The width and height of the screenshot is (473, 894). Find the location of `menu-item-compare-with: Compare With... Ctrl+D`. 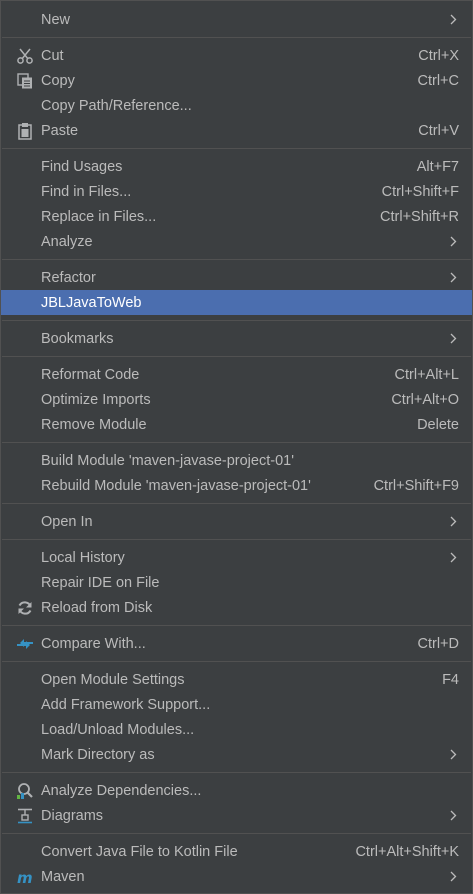

menu-item-compare-with: Compare With... Ctrl+D is located at coordinates (236, 643).